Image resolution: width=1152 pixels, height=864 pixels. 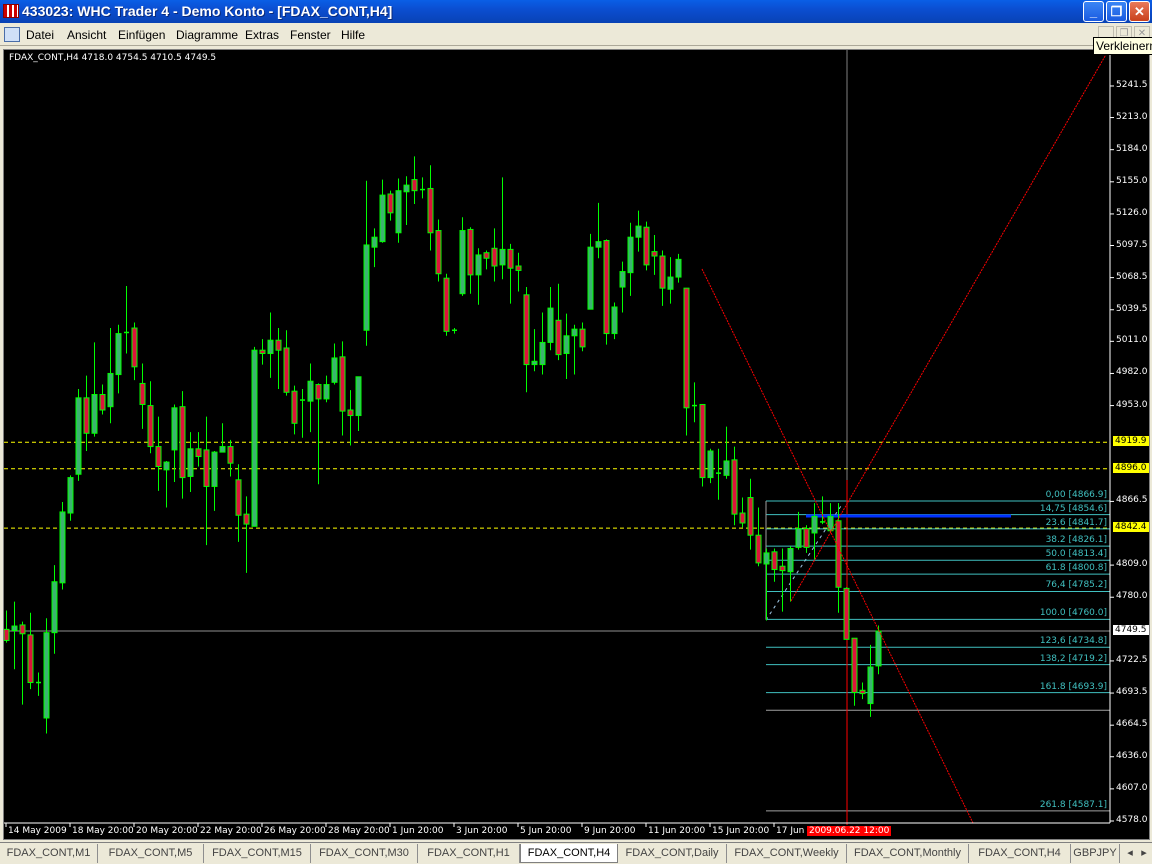 I want to click on menu-hilfe: Hilfe, so click(x=353, y=35).